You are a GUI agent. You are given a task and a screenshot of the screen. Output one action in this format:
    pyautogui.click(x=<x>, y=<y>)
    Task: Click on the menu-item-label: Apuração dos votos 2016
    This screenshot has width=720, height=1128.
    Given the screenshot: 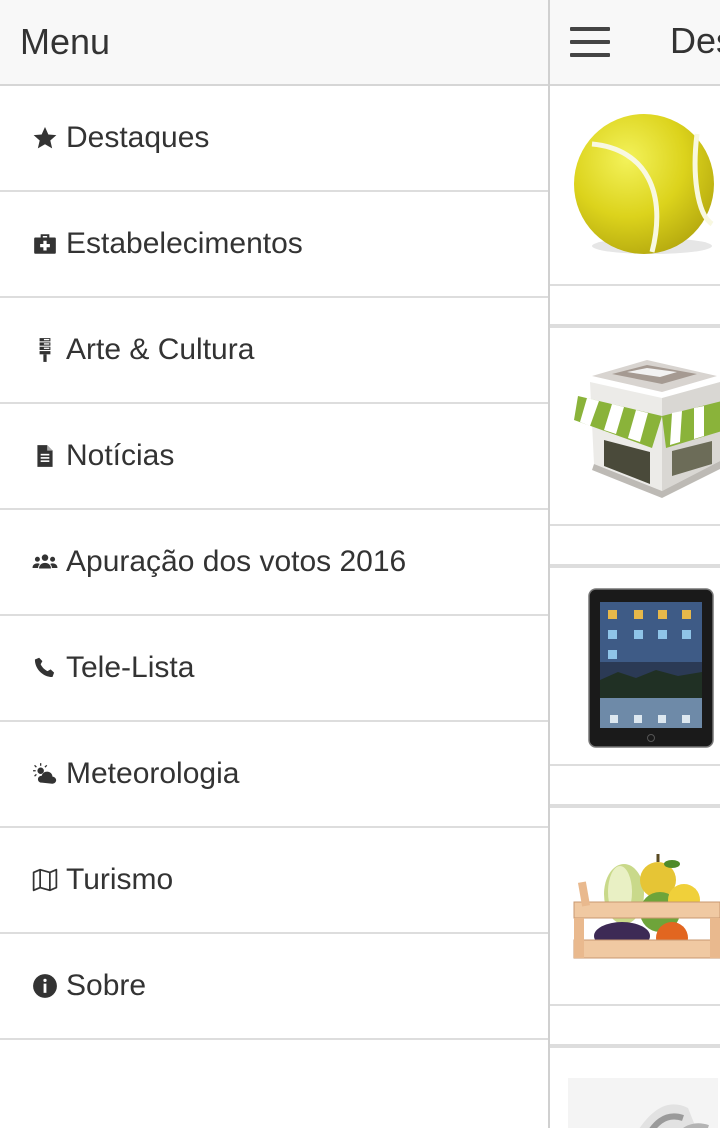 What is the action you would take?
    pyautogui.click(x=236, y=561)
    